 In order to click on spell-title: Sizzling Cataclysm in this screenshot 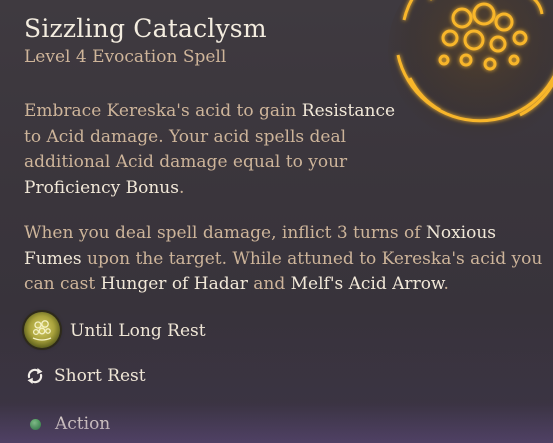, I will do `click(145, 28)`.